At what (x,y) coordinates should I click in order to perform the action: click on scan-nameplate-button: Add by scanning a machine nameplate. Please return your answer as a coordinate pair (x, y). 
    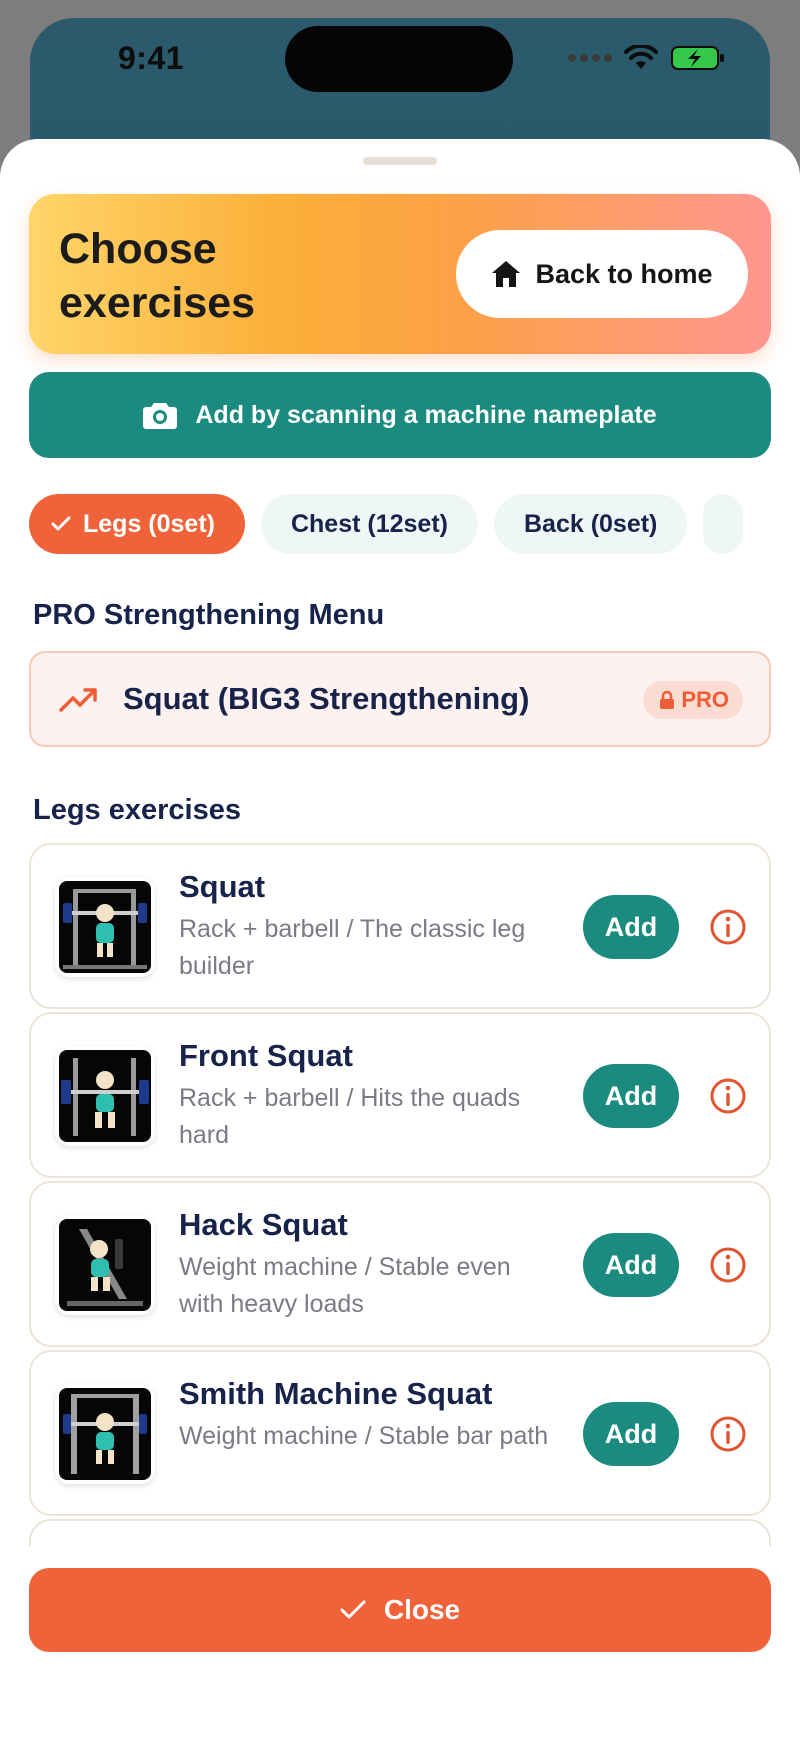
    Looking at the image, I should click on (400, 415).